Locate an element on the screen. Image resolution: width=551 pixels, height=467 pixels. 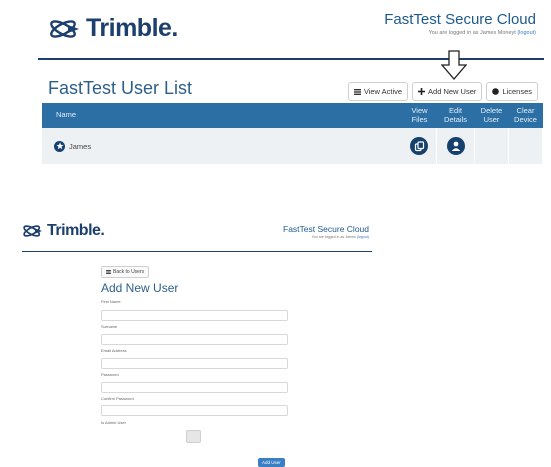
confirm-password-label: Confirm Password is located at coordinates (117, 398).